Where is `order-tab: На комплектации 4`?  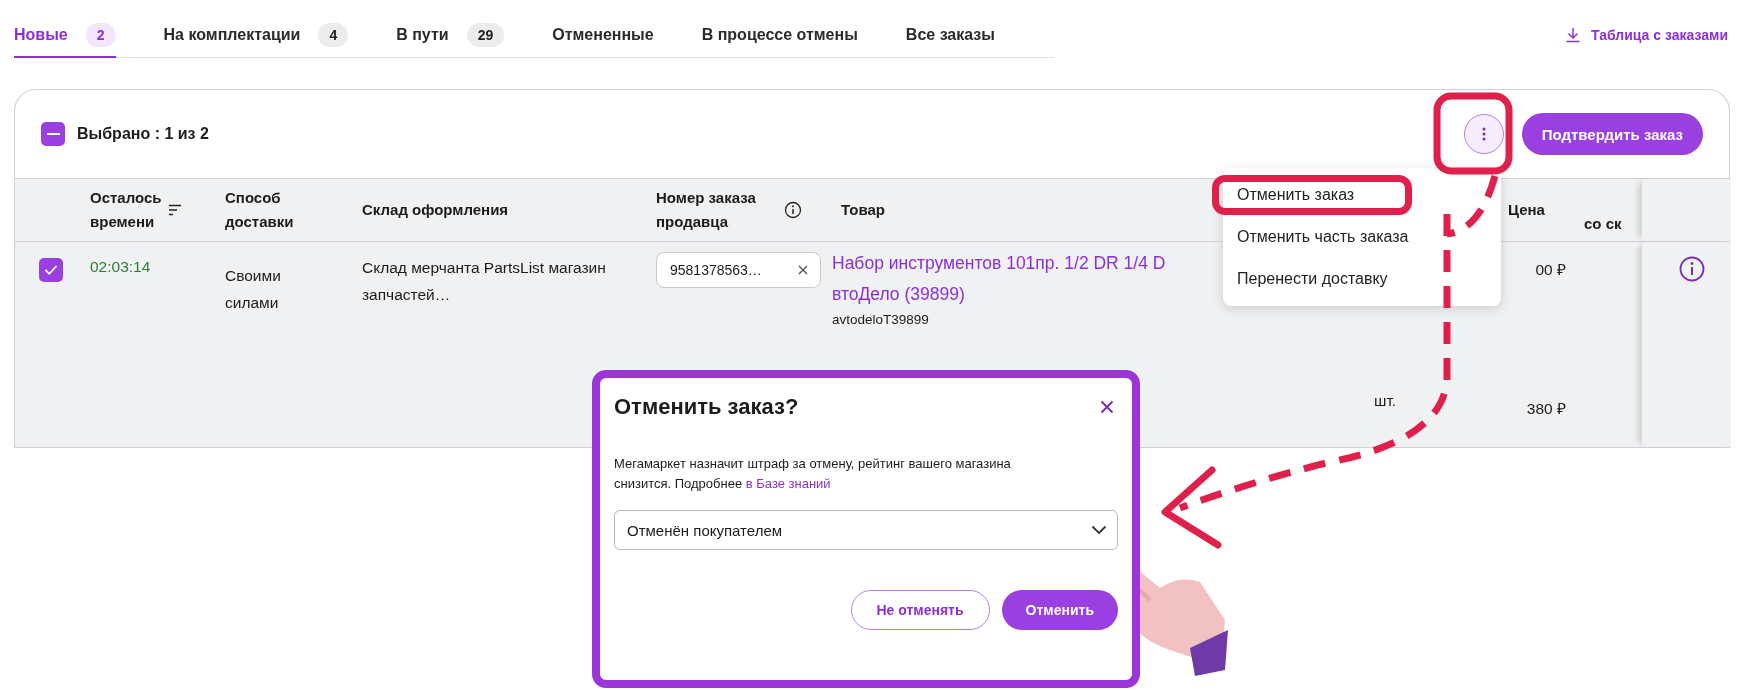
order-tab: На комплектации 4 is located at coordinates (256, 29).